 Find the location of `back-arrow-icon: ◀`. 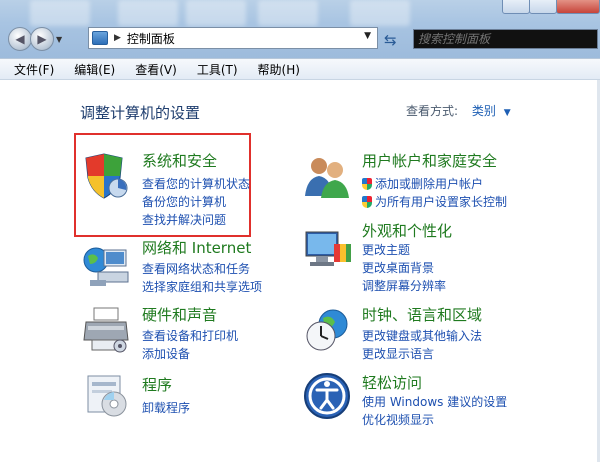

back-arrow-icon: ◀ is located at coordinates (20, 39).